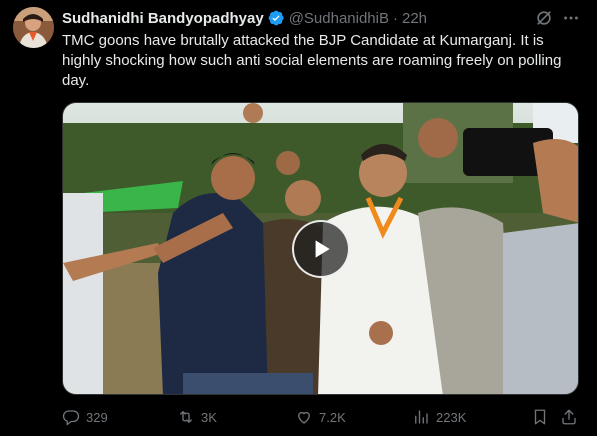 Image resolution: width=597 pixels, height=436 pixels. I want to click on bookmark-button, so click(540, 417).